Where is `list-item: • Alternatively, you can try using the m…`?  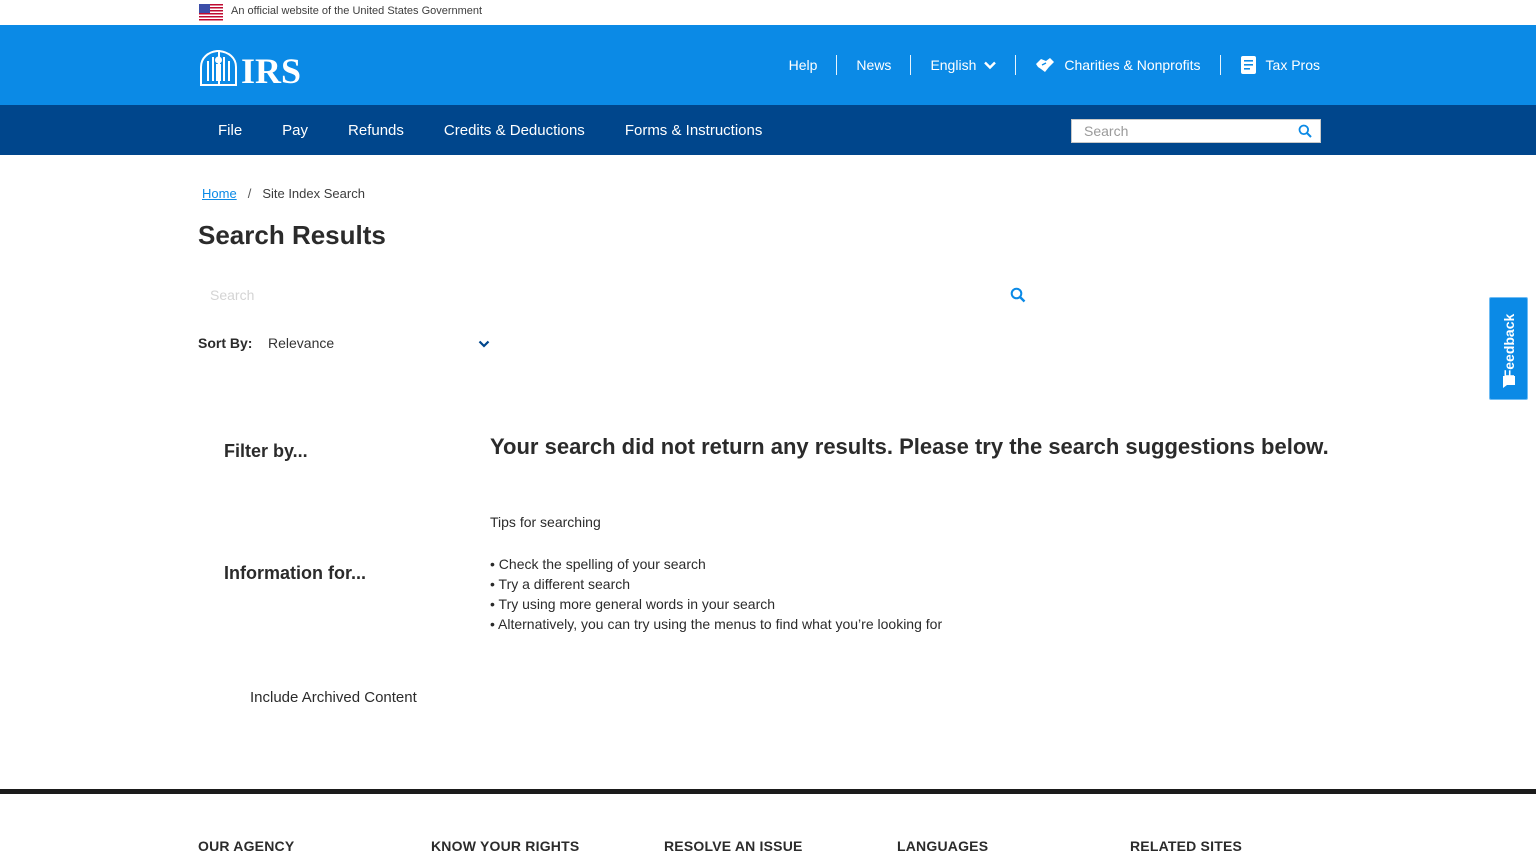 list-item: • Alternatively, you can try using the m… is located at coordinates (716, 624).